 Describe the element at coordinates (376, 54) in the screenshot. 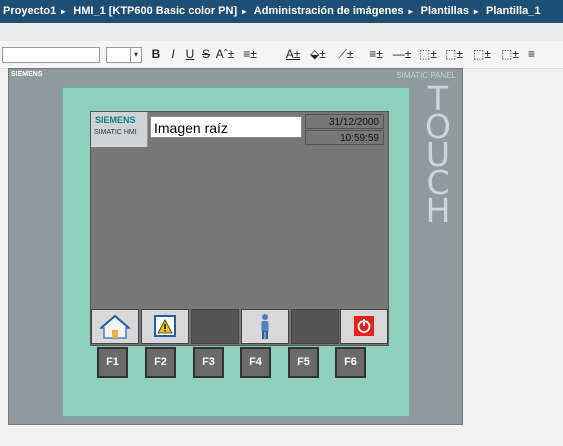

I see `line-style-button: ≡±` at that location.